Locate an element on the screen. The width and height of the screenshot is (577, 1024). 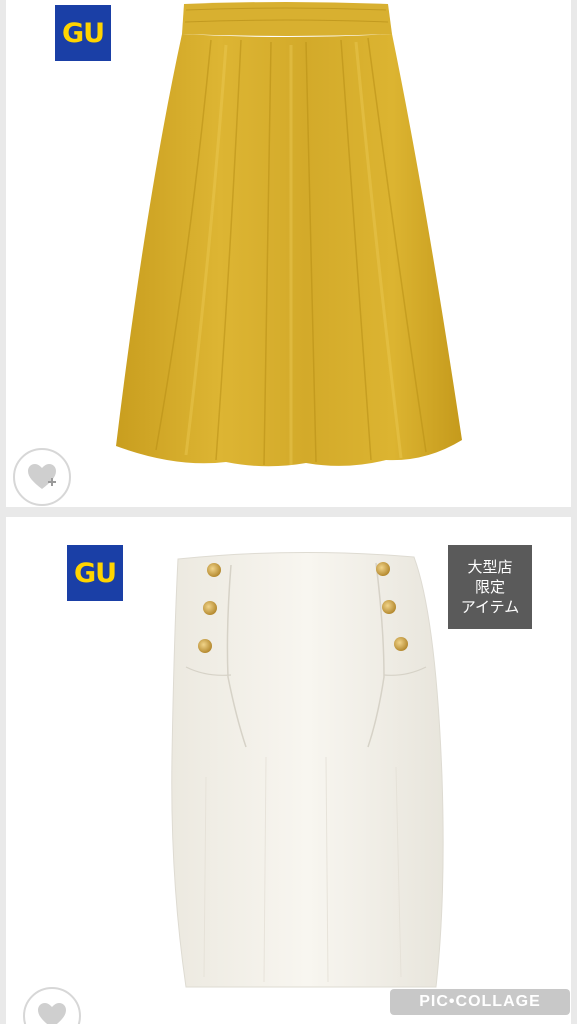
favorite-button is located at coordinates (42, 477).